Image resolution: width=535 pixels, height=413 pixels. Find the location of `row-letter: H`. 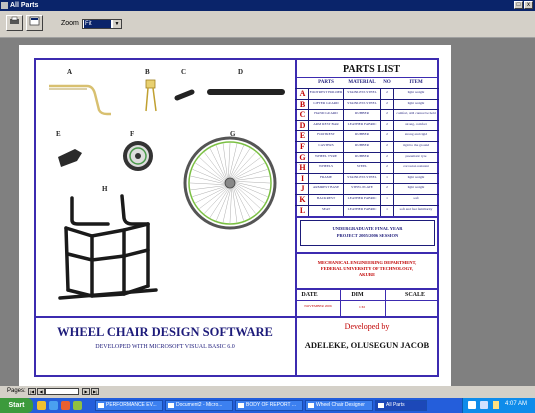

row-letter: H is located at coordinates (302, 168).